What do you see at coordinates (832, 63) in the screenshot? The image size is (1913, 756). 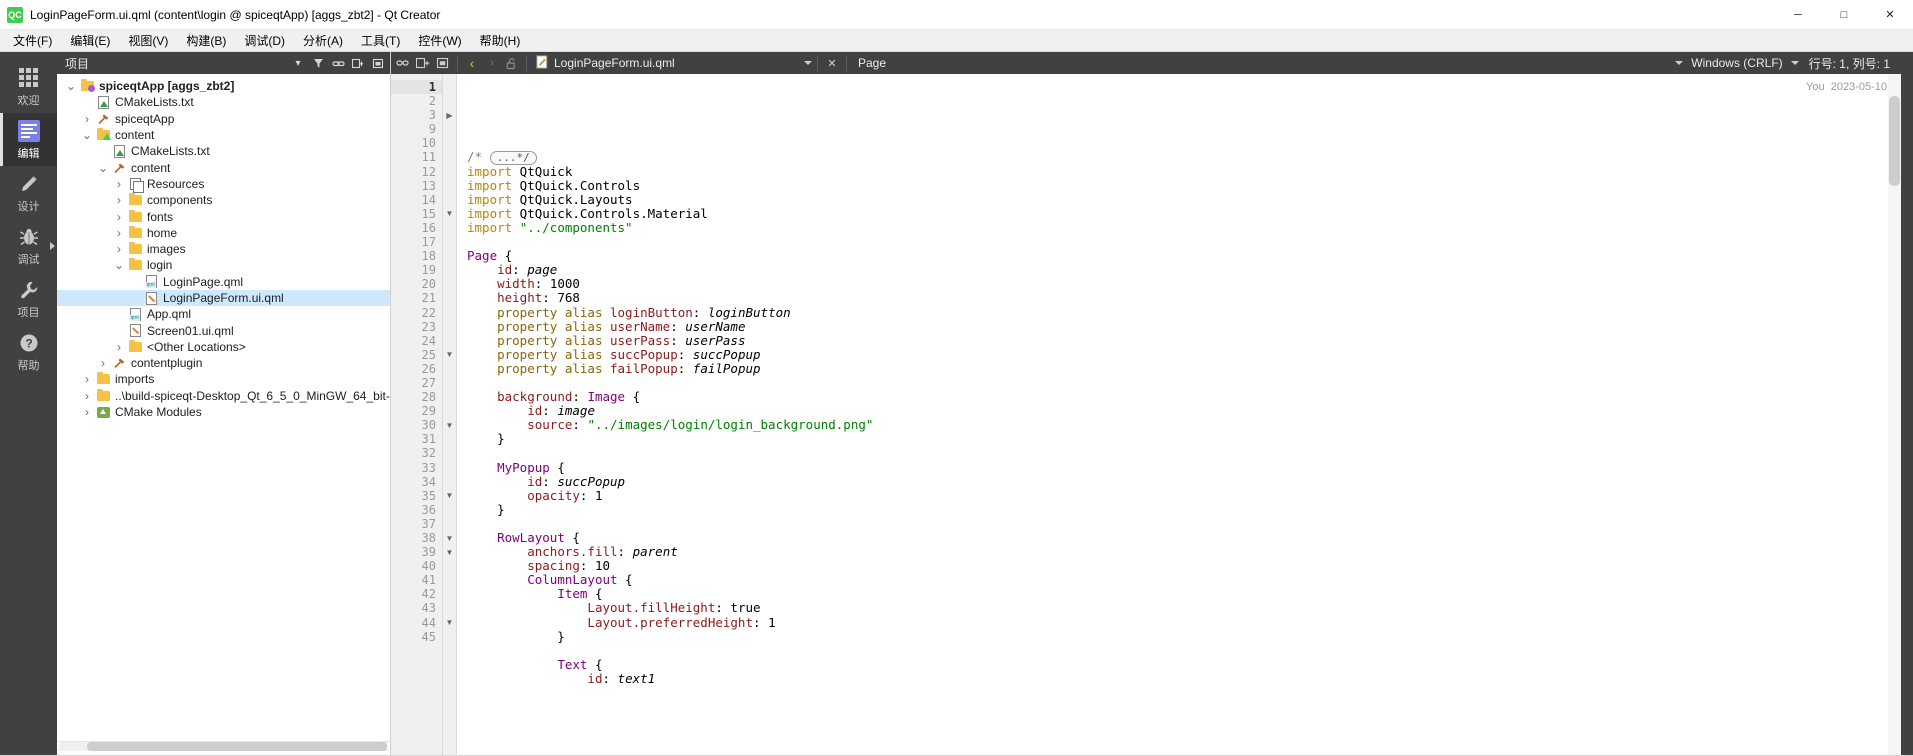 I see `close-file-icon: ✕` at bounding box center [832, 63].